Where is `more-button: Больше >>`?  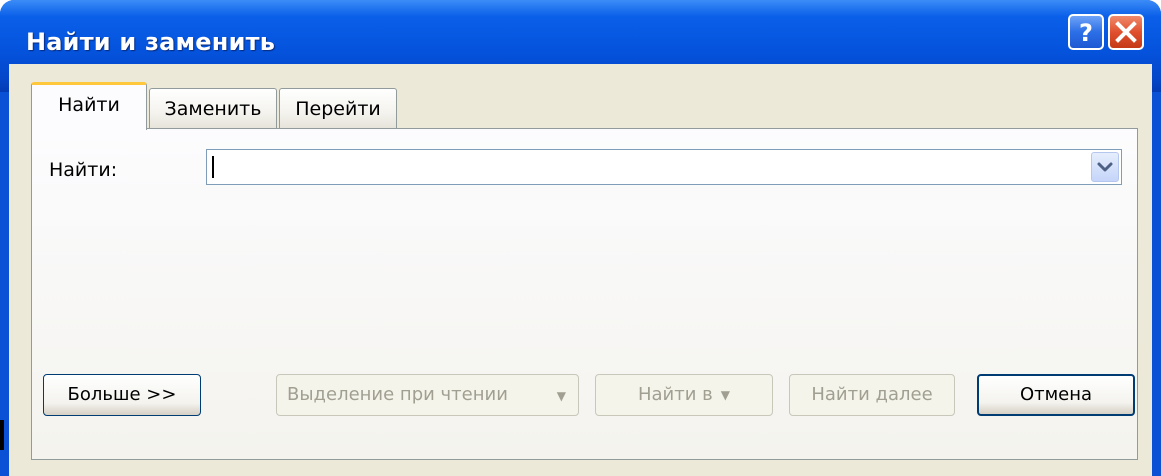 more-button: Больше >> is located at coordinates (122, 395).